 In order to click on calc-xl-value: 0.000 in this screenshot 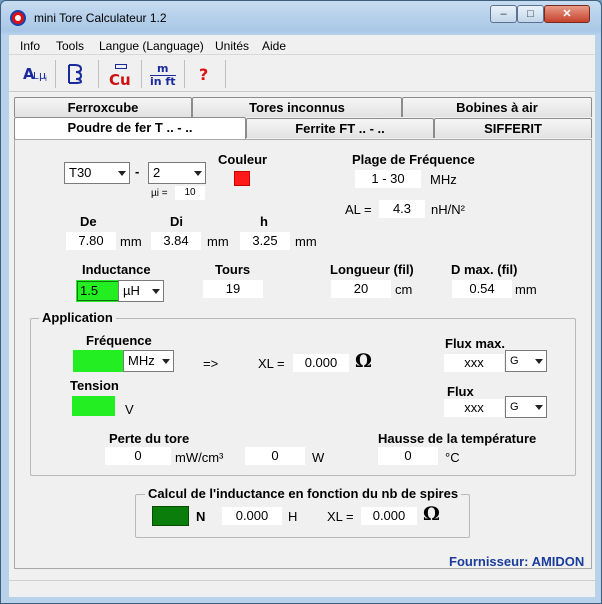, I will do `click(389, 516)`.